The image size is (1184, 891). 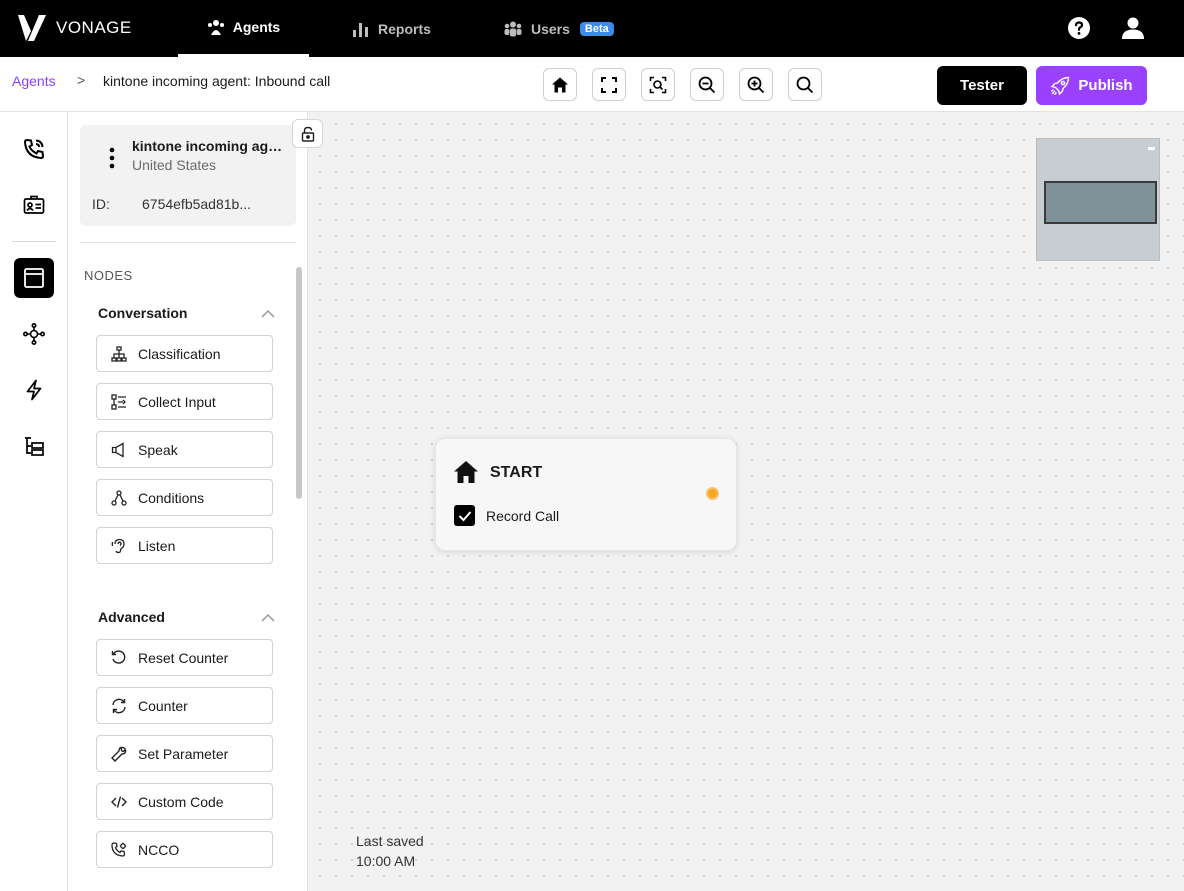 I want to click on rail-item-structure, so click(x=34, y=446).